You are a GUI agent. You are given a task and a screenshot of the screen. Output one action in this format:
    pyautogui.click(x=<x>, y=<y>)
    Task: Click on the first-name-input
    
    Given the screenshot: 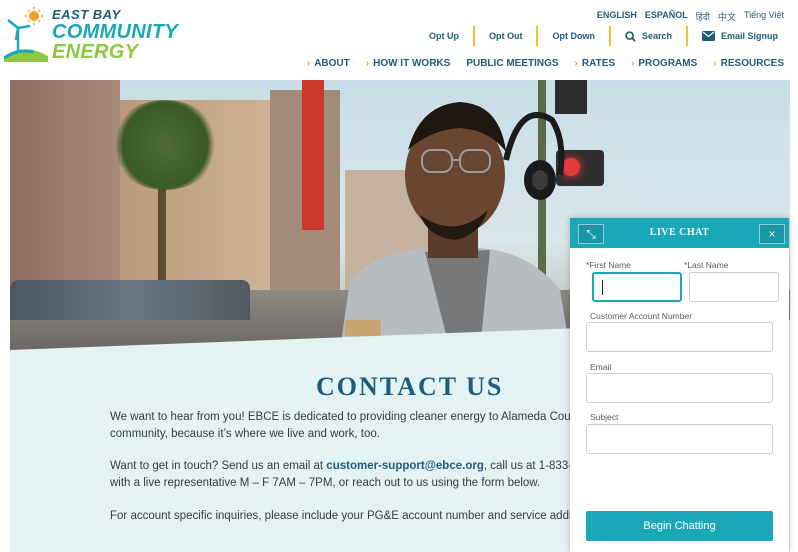 What is the action you would take?
    pyautogui.click(x=637, y=287)
    